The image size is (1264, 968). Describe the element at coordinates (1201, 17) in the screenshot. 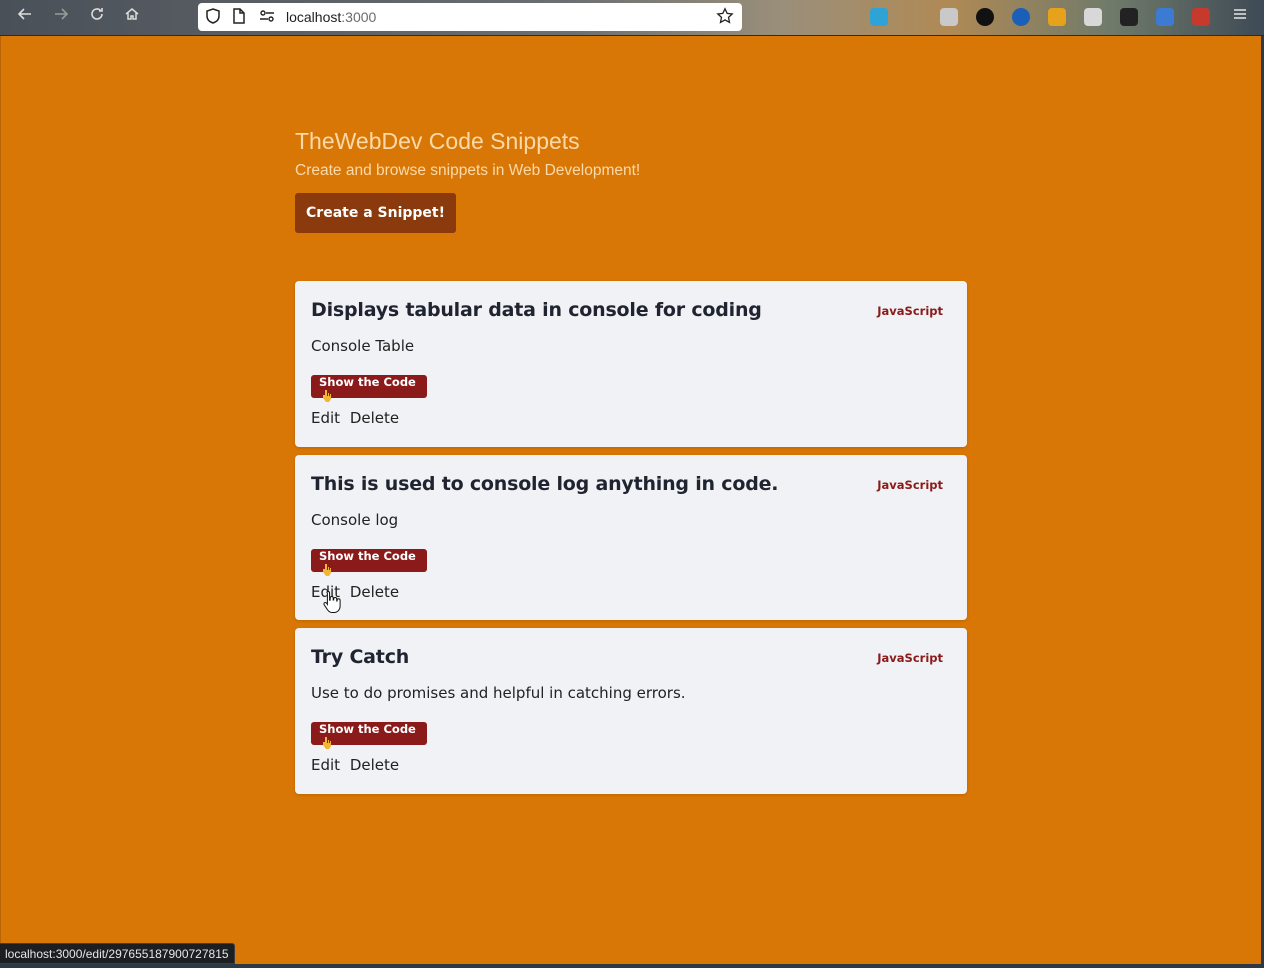

I see `bug-extension-icon` at that location.